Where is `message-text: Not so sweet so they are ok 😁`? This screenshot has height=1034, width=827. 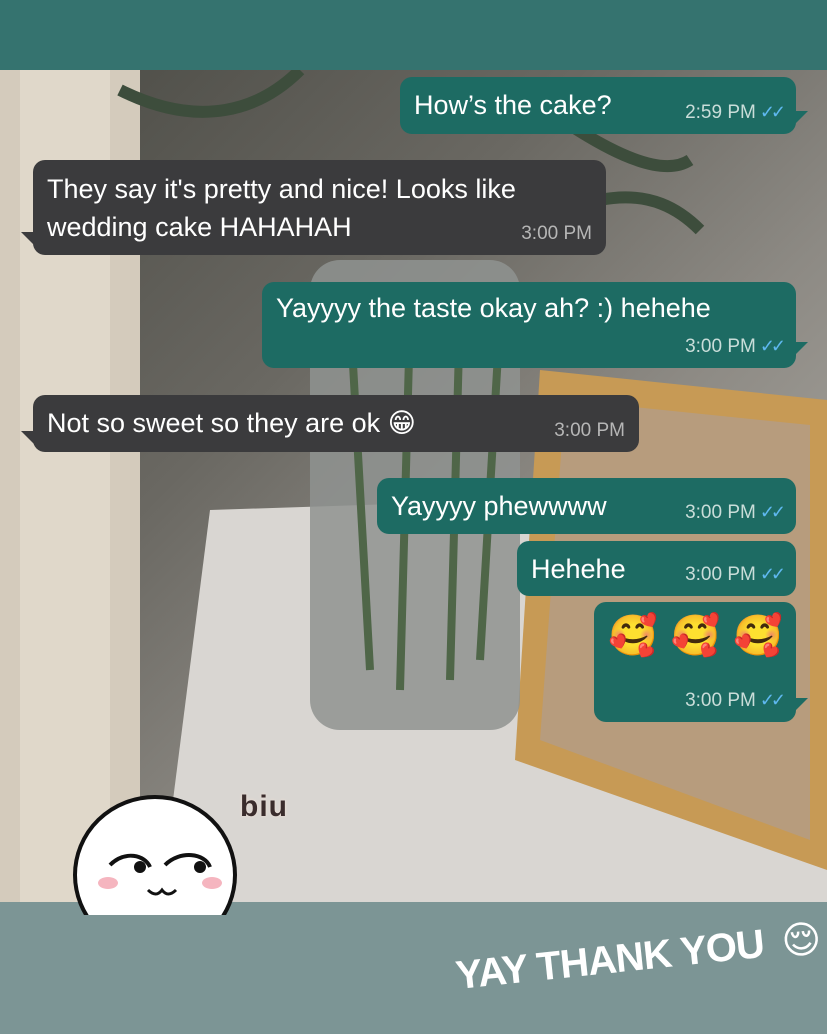 message-text: Not so sweet so they are ok 😁 is located at coordinates (231, 423).